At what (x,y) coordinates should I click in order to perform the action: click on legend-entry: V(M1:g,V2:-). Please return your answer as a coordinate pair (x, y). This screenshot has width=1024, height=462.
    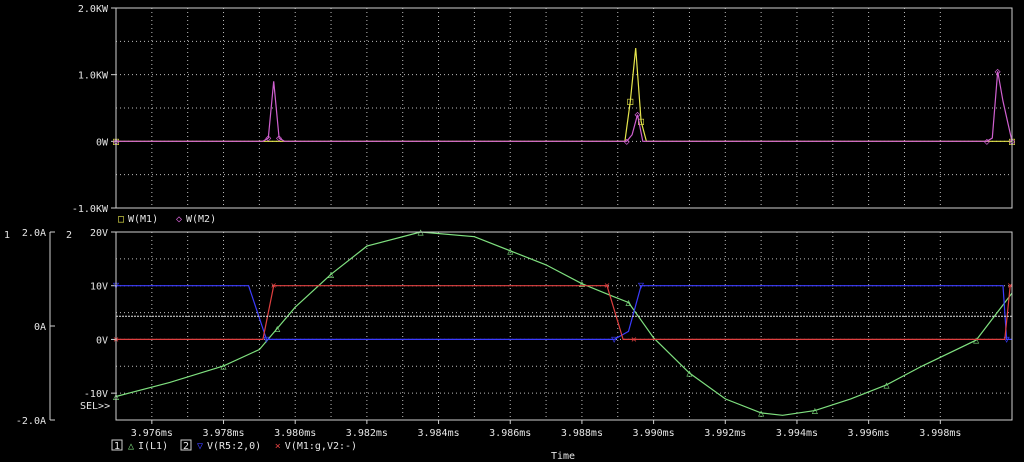
    Looking at the image, I should click on (321, 446).